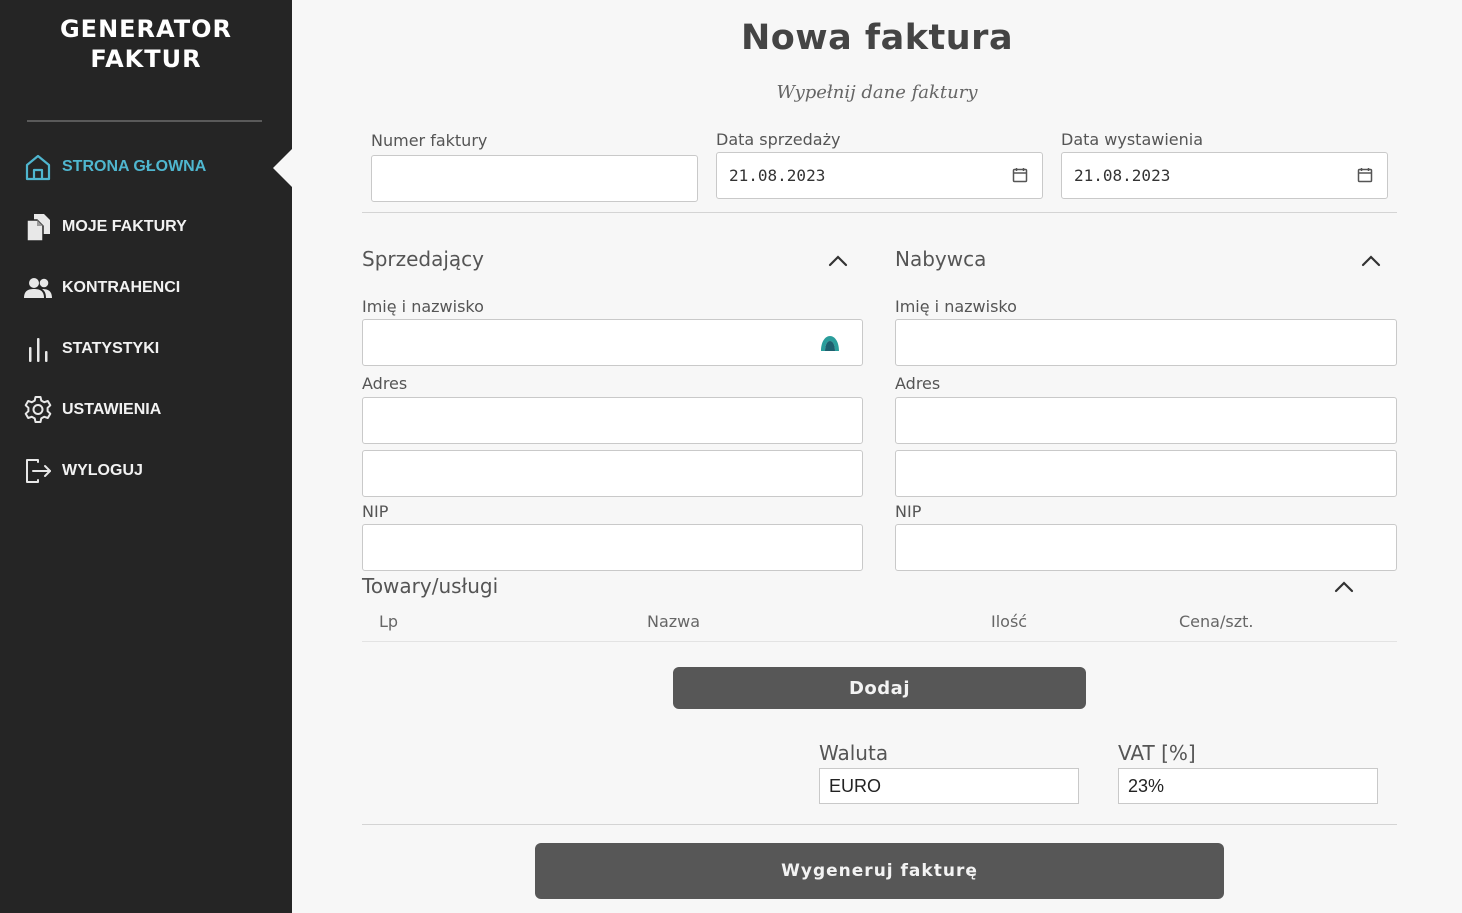  What do you see at coordinates (1224, 175) in the screenshot?
I see `issue-date-input: 21.08.2023` at bounding box center [1224, 175].